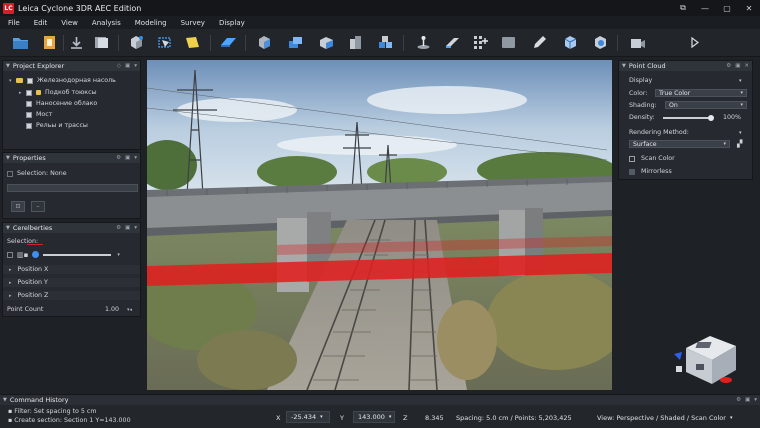 This screenshot has width=760, height=428. Describe the element at coordinates (689, 80) in the screenshot. I see `display-section: Display ▾` at that location.